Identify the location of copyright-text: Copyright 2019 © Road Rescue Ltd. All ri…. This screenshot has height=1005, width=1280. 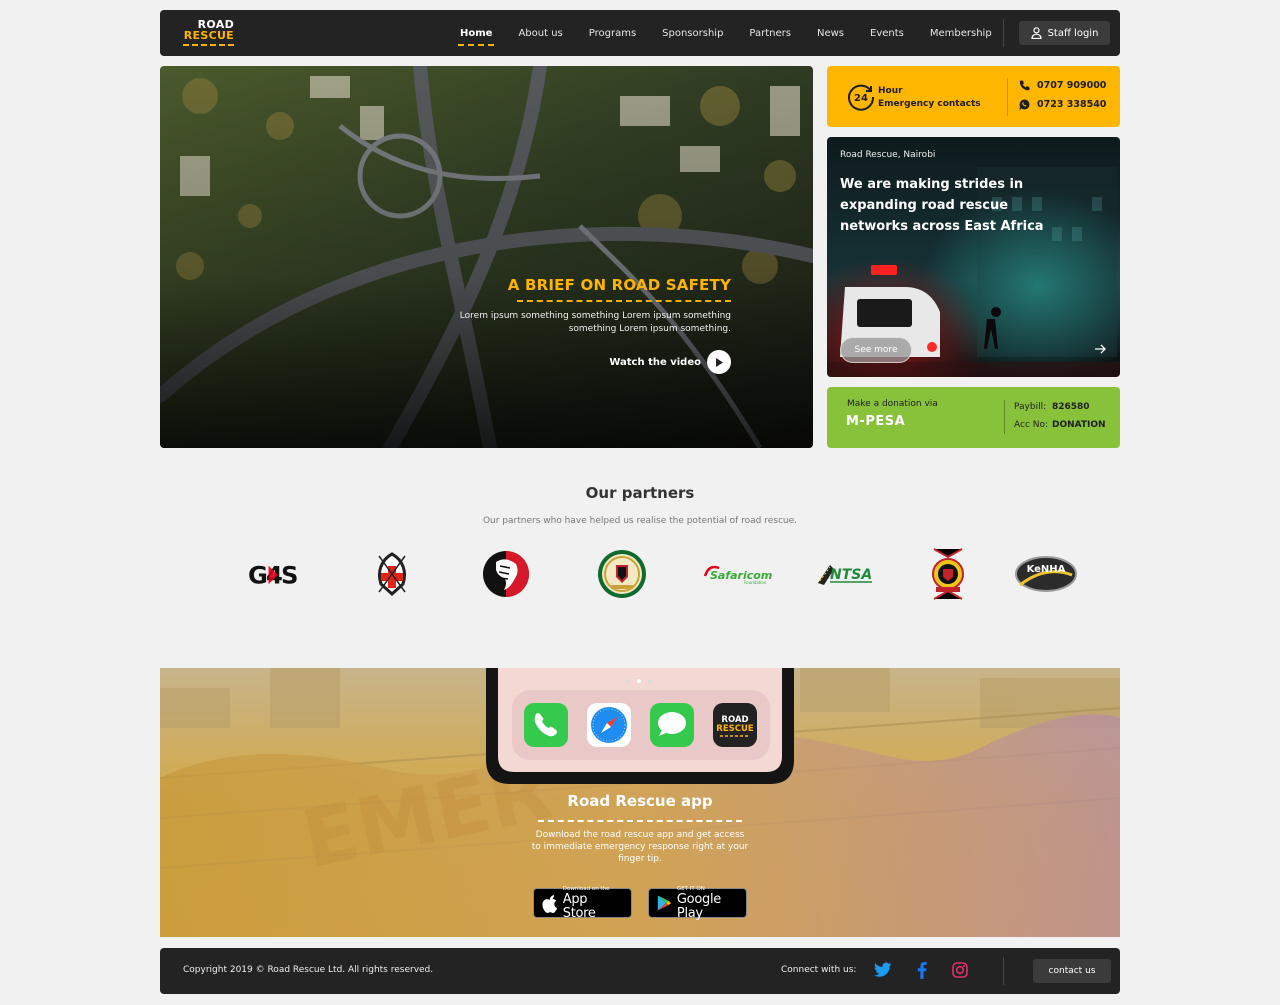
(308, 970).